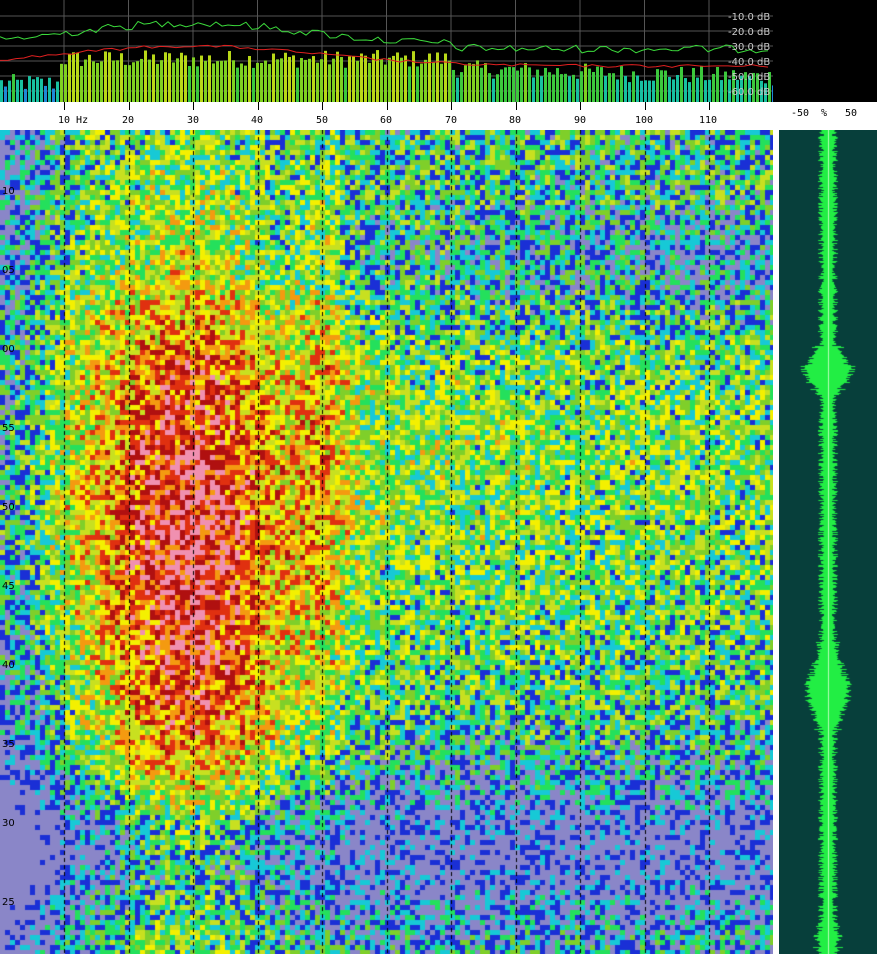  What do you see at coordinates (8, 349) in the screenshot?
I see `time-label: 00` at bounding box center [8, 349].